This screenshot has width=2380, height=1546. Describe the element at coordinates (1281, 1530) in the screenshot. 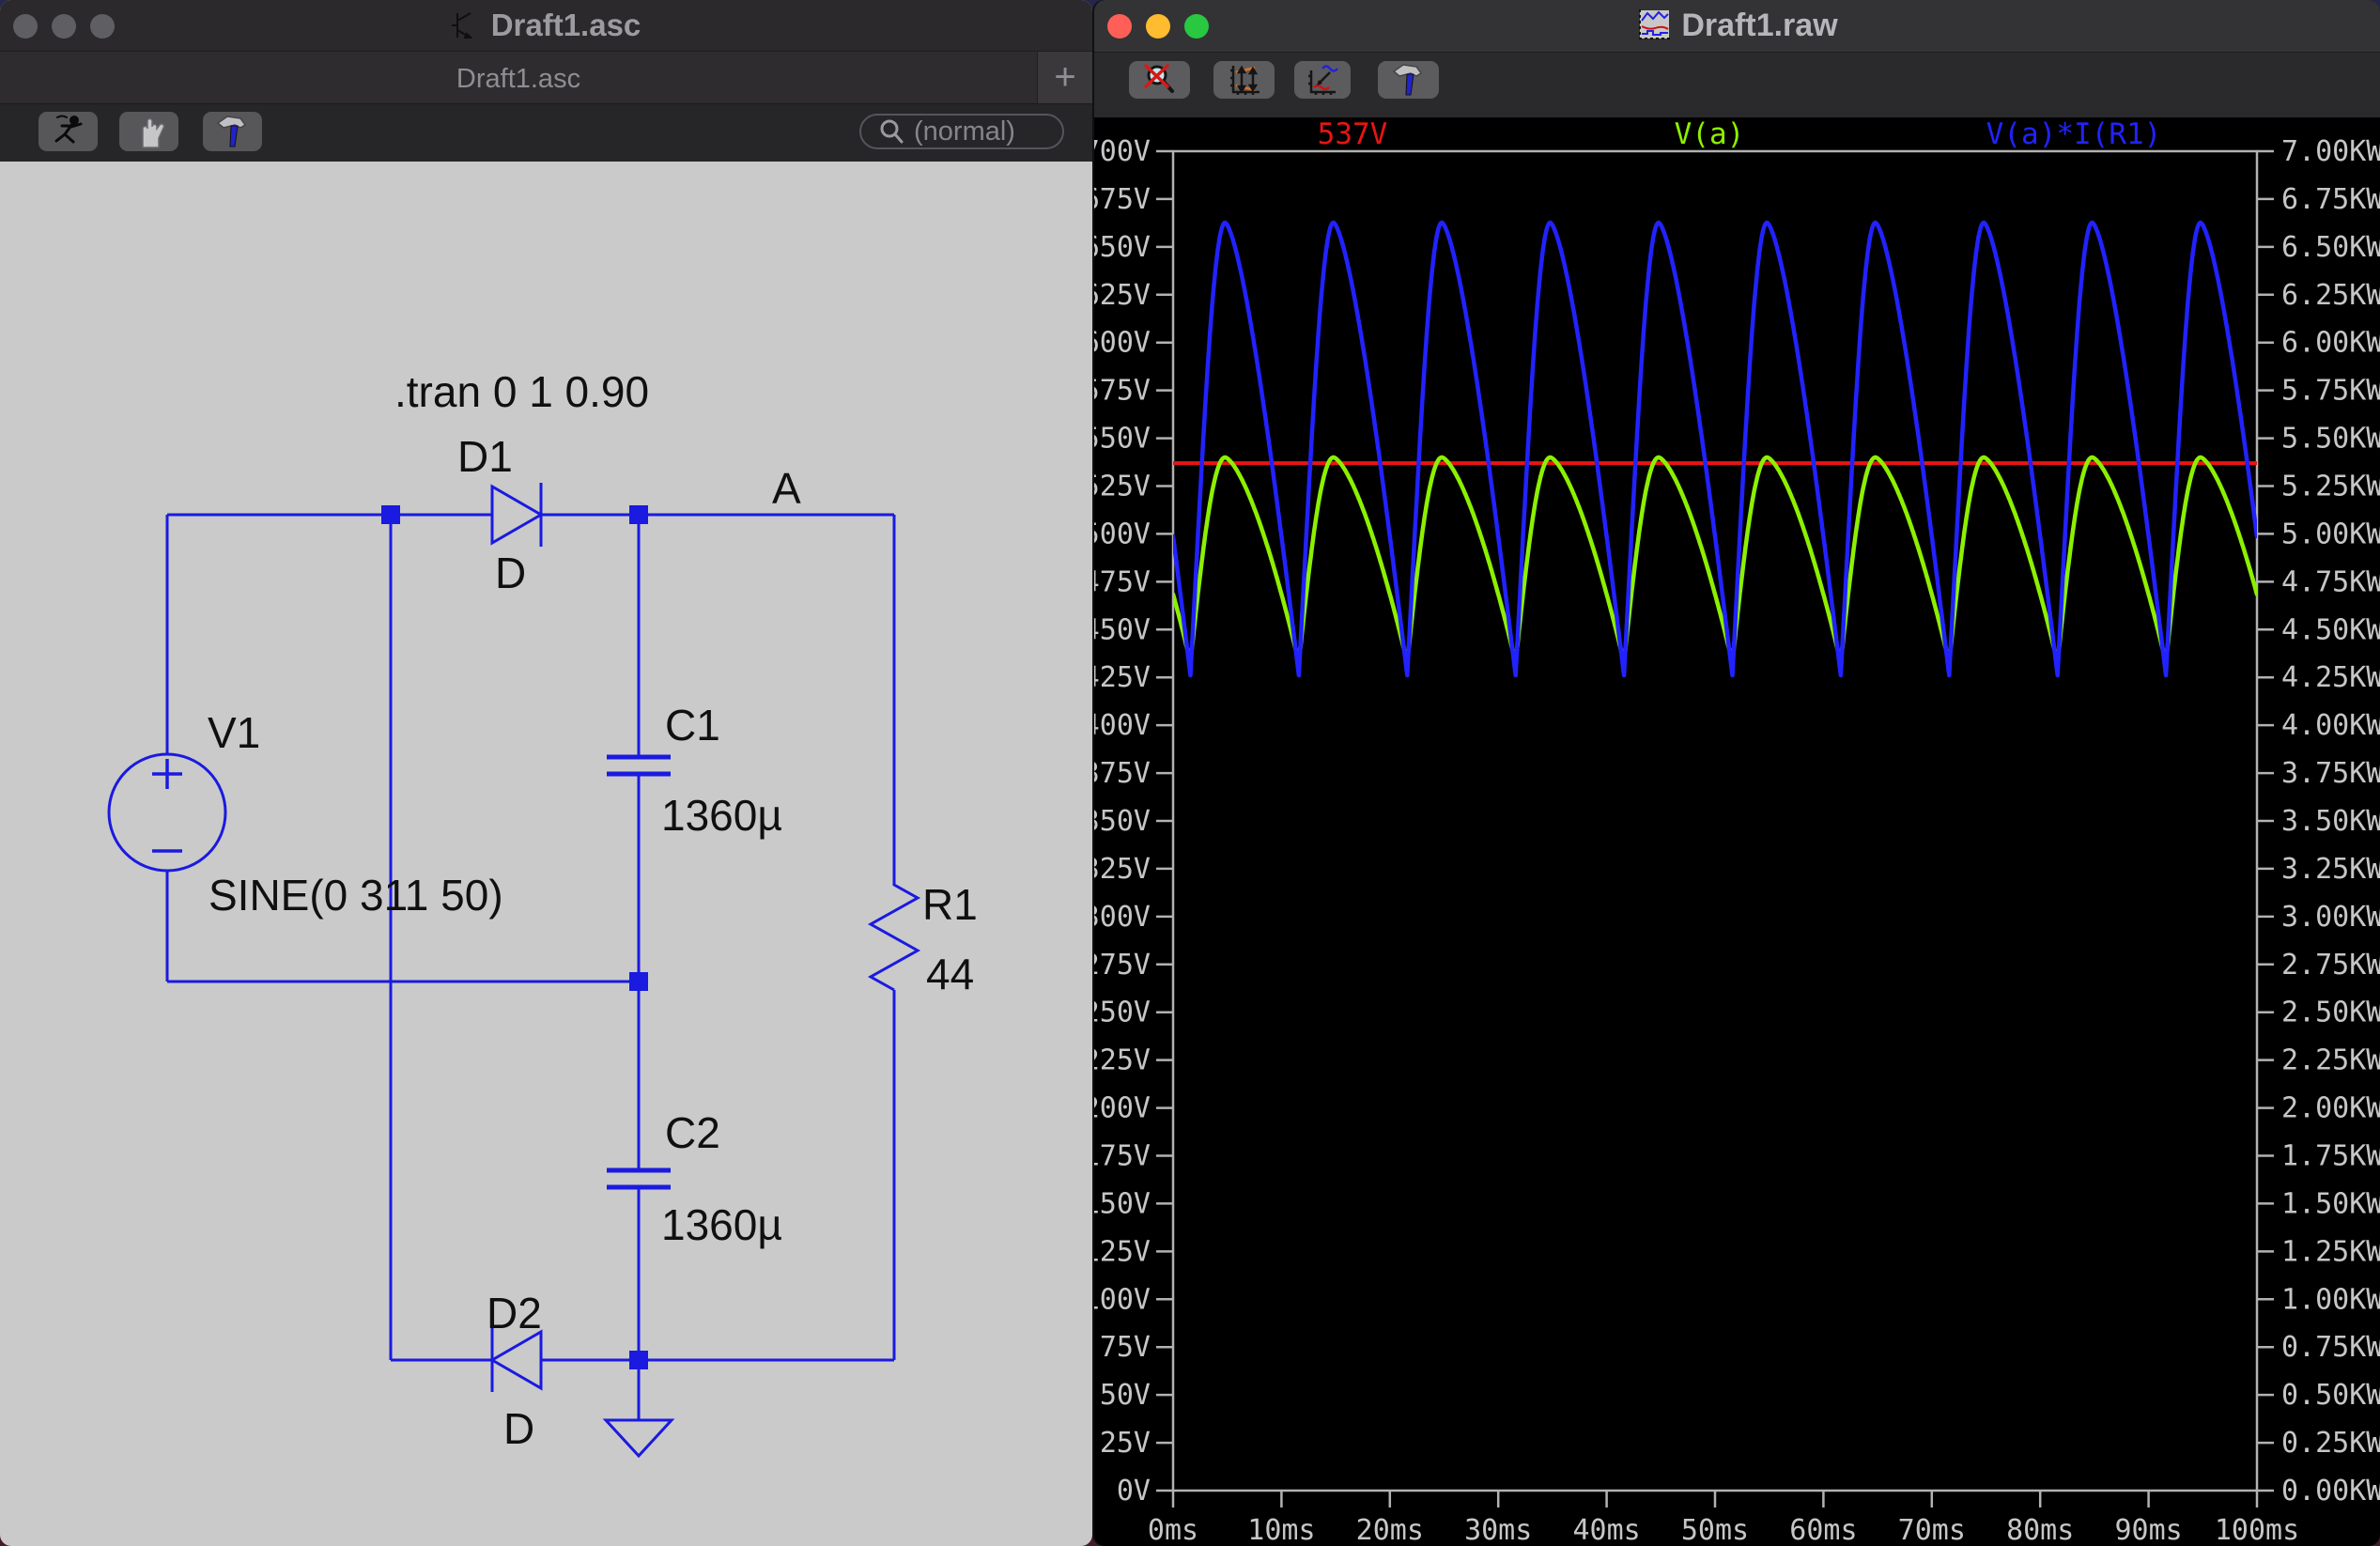

I see `time-axis-tick-label: 10ms` at that location.